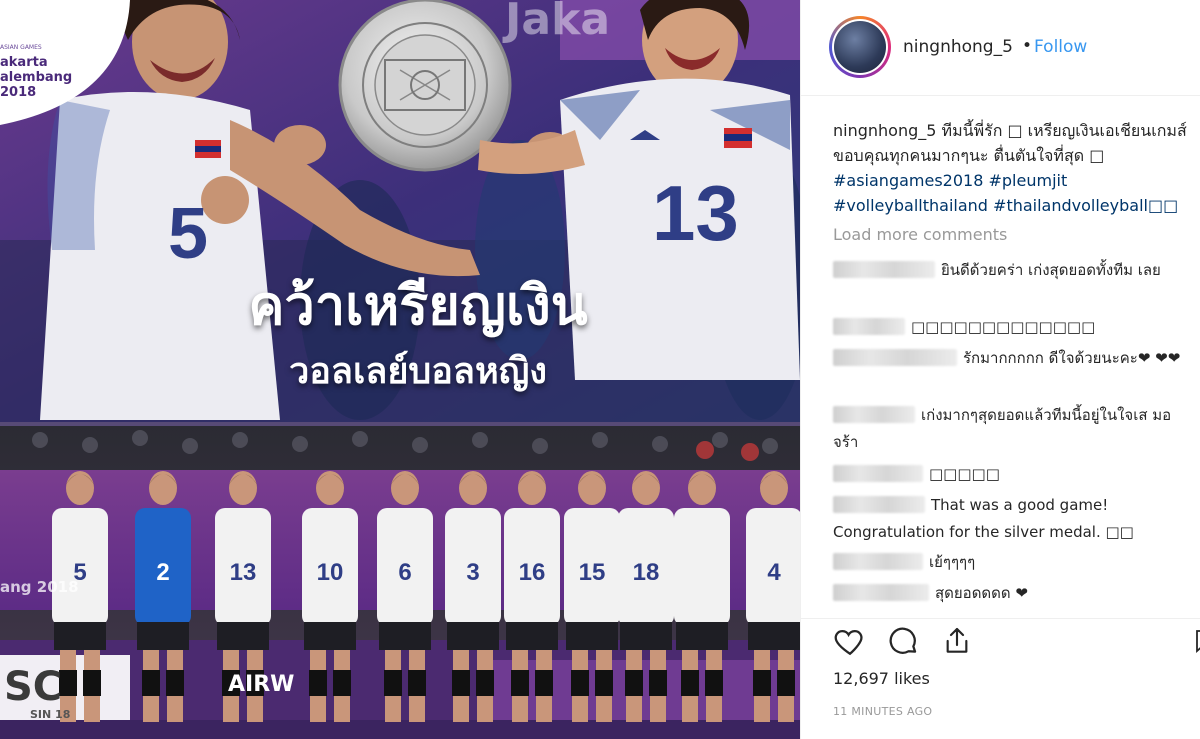  What do you see at coordinates (1013, 562) in the screenshot?
I see `comment-item: เย้ๆๆๆๆ` at bounding box center [1013, 562].